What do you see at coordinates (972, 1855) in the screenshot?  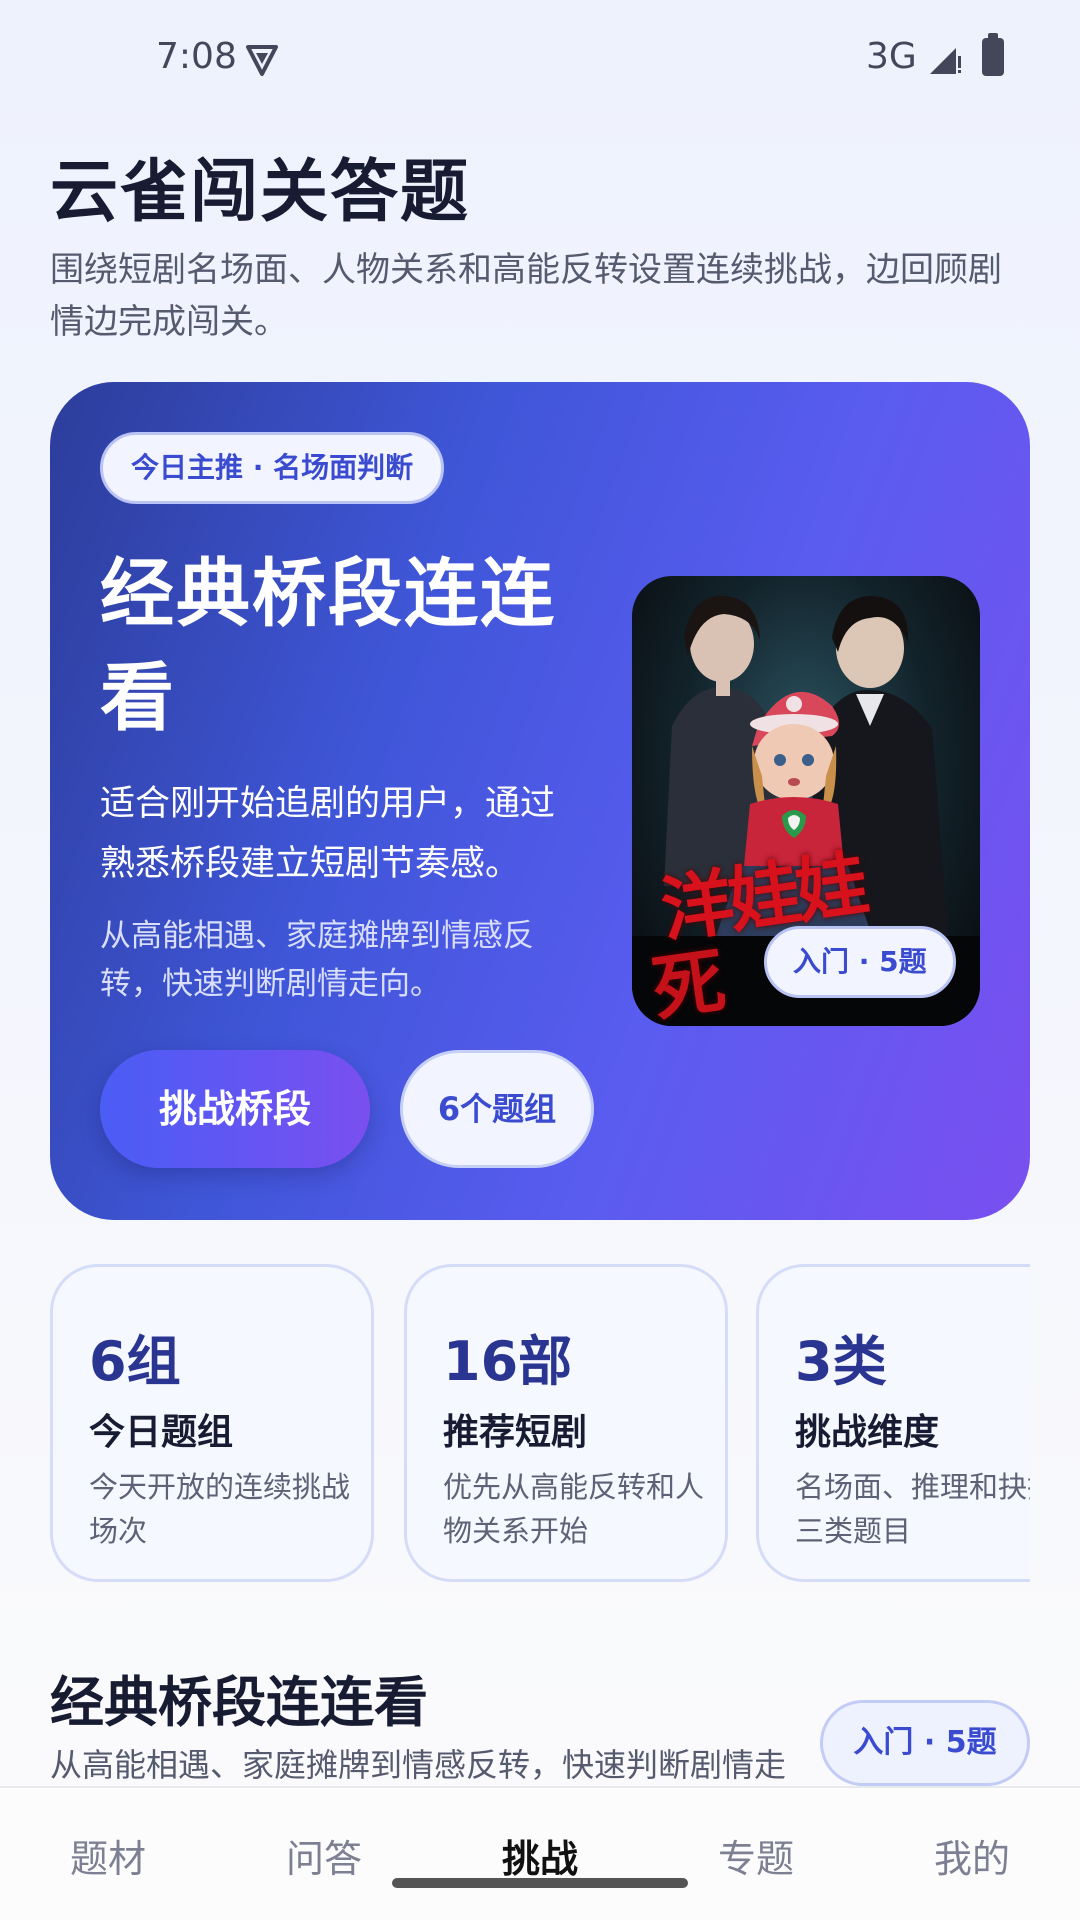 I see `nav-tab-profile: 我的` at bounding box center [972, 1855].